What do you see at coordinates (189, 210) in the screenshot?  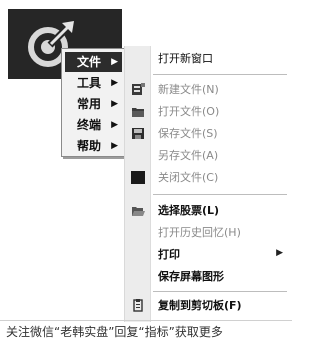 I see `menu-item-label: 选择股票(L)` at bounding box center [189, 210].